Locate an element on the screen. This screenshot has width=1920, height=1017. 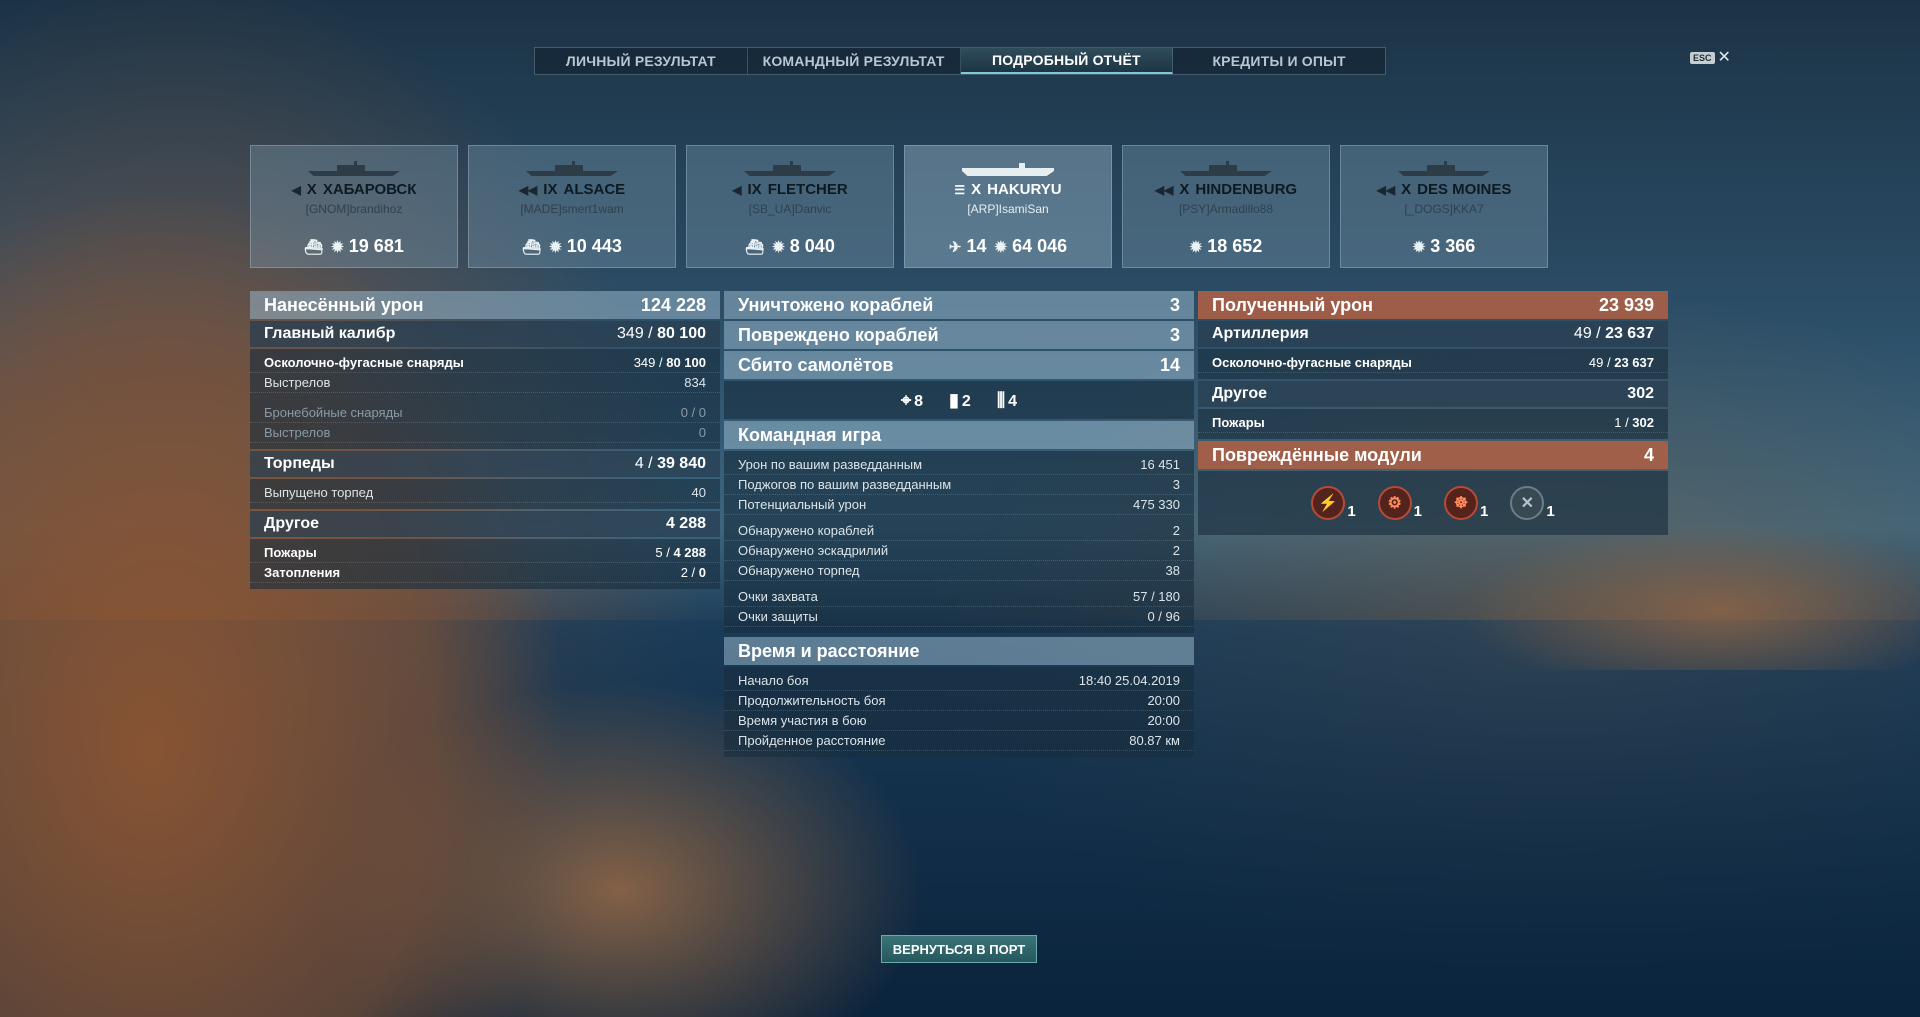
aa-gun-icon: ✕ is located at coordinates (1527, 503).